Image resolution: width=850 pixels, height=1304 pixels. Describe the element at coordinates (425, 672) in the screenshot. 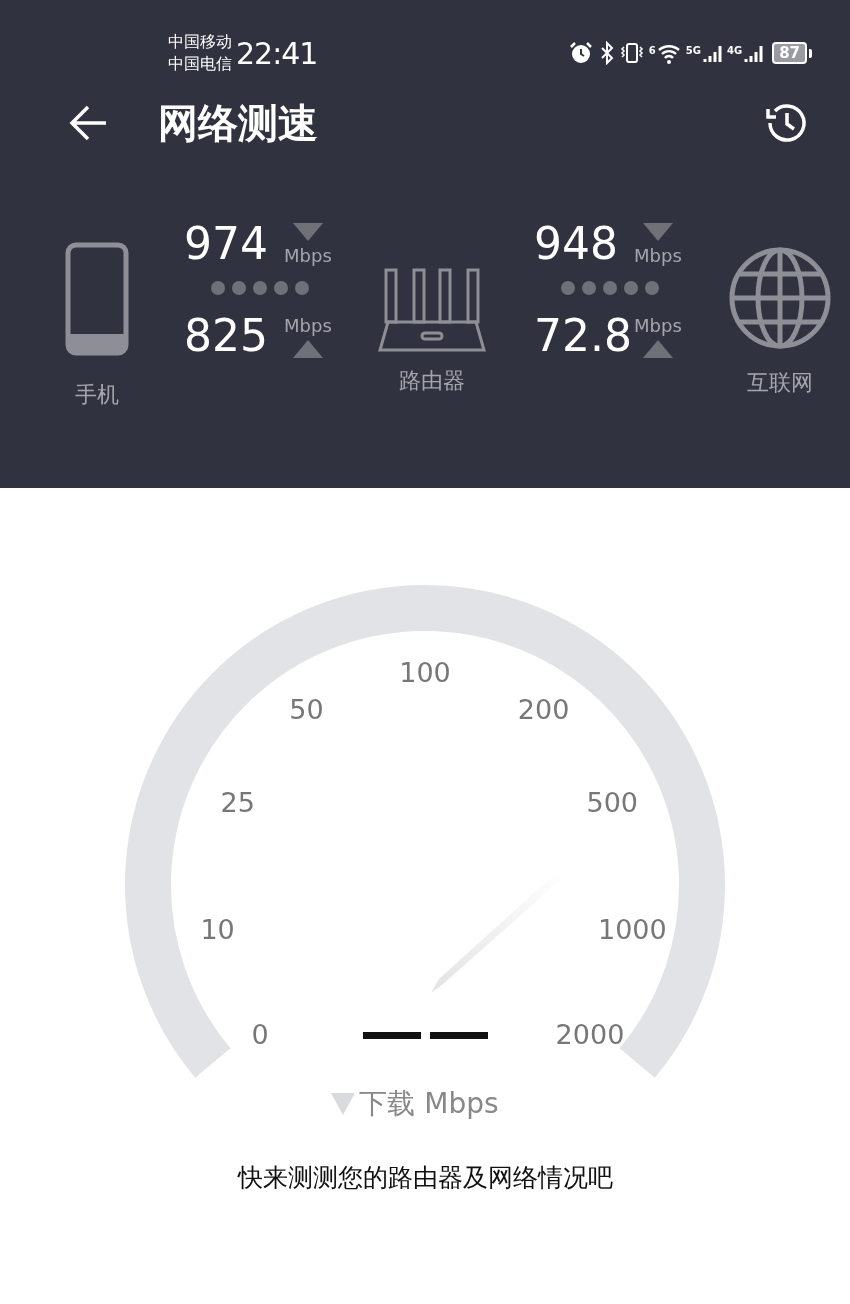

I see `scale-label: 100` at that location.